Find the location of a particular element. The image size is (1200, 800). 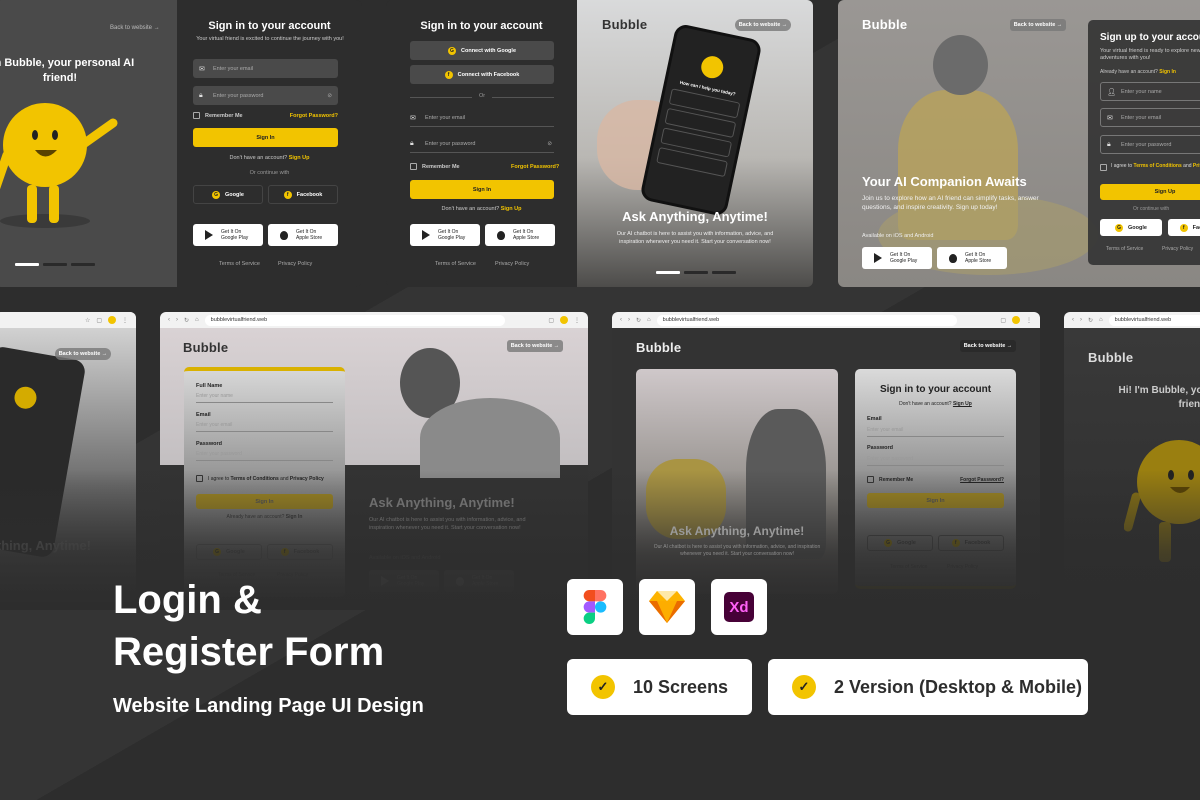

sign-up-button: Sign Up is located at coordinates (1150, 192).